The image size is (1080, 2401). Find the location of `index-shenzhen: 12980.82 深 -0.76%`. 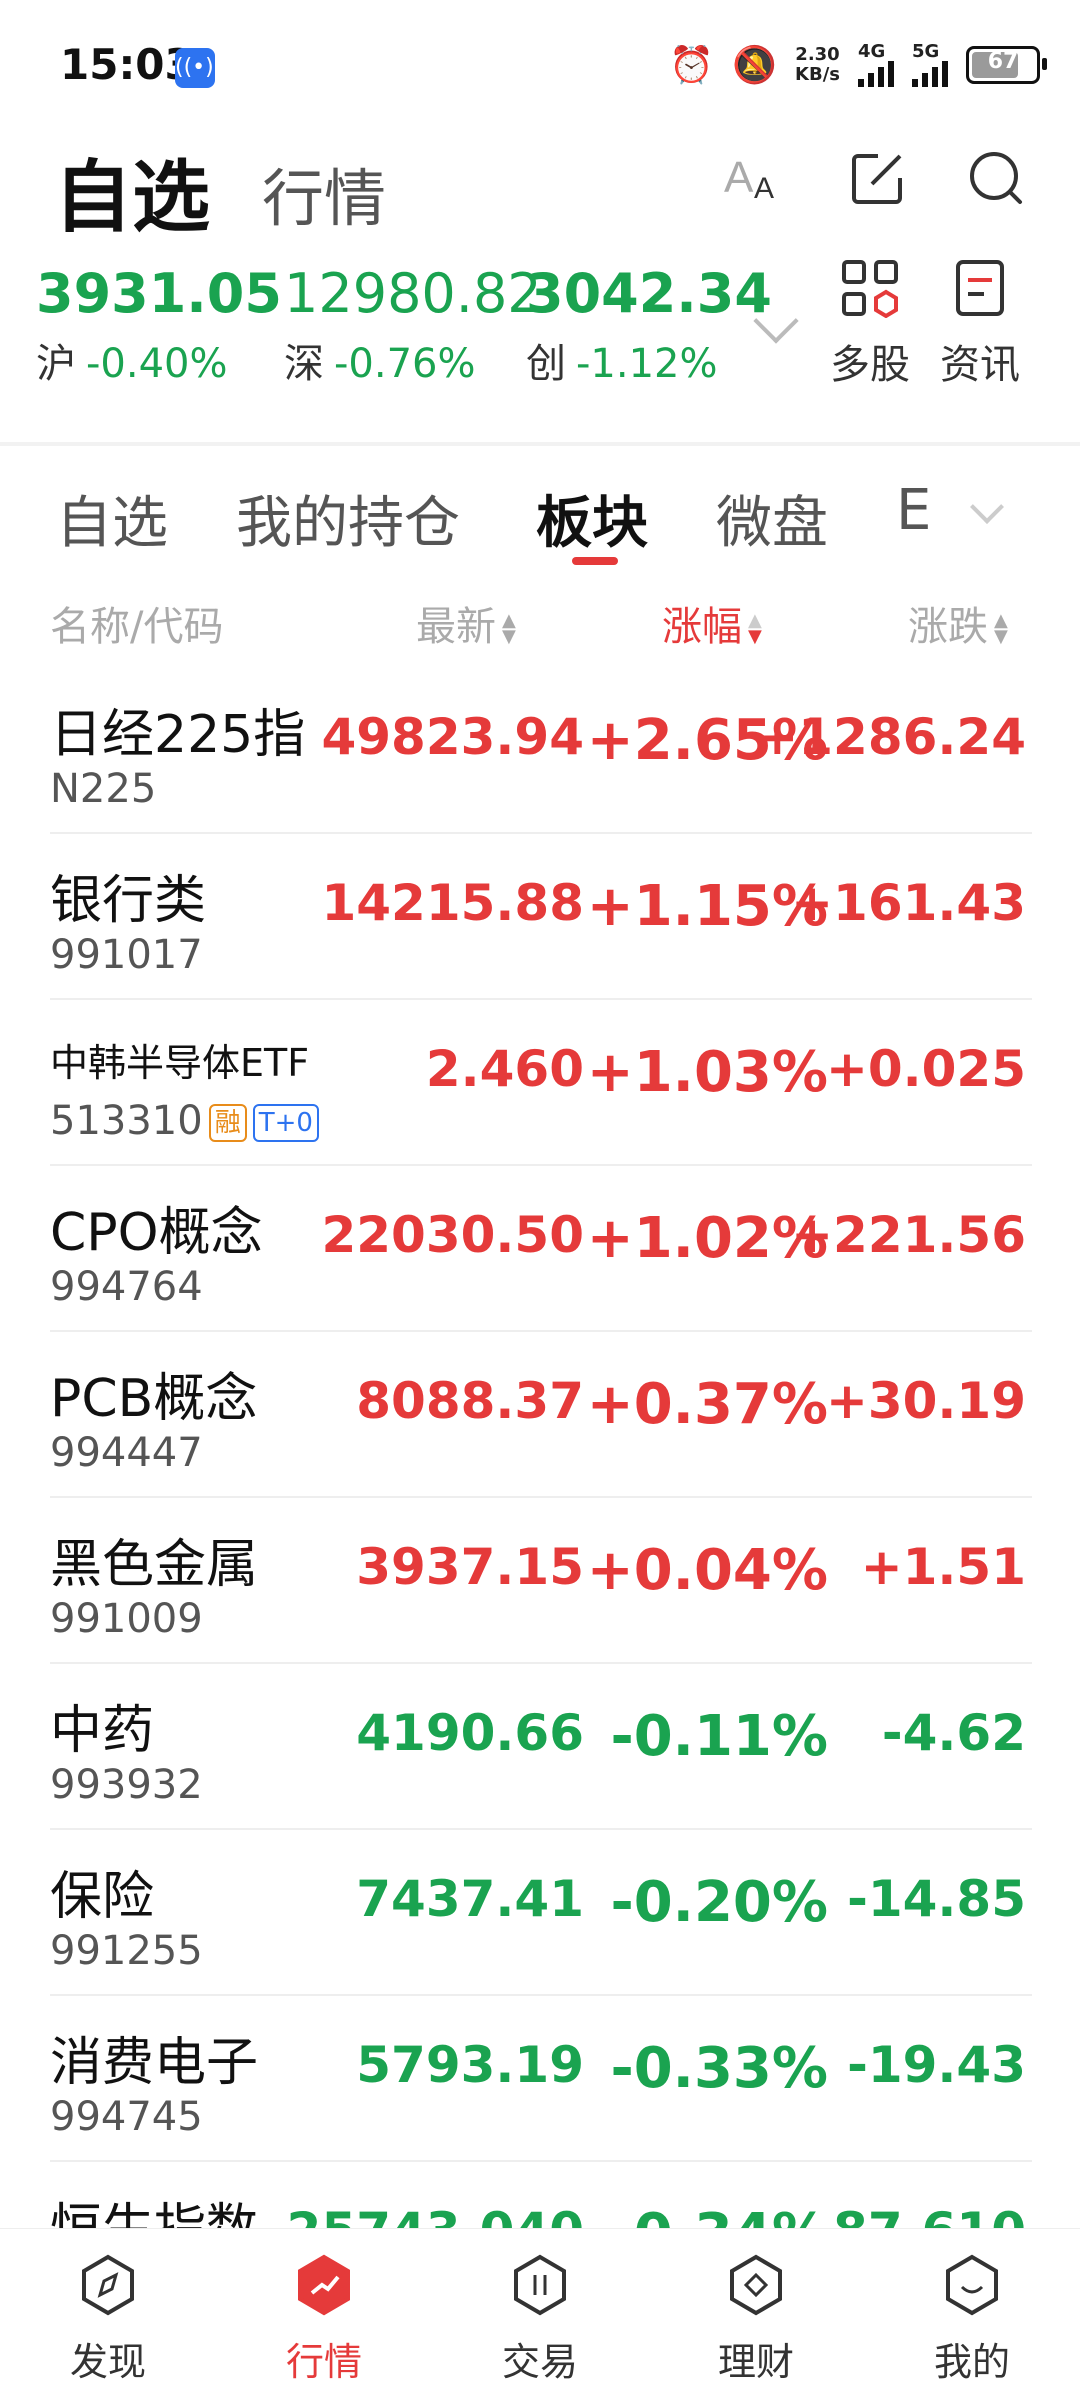

index-shenzhen: 12980.82 深 -0.76% is located at coordinates (413, 325).